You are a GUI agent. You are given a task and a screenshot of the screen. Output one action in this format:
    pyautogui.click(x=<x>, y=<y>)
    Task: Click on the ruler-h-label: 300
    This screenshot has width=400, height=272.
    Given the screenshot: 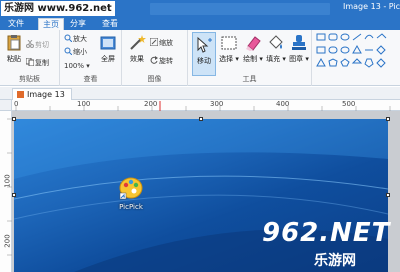 What is the action you would take?
    pyautogui.click(x=217, y=104)
    